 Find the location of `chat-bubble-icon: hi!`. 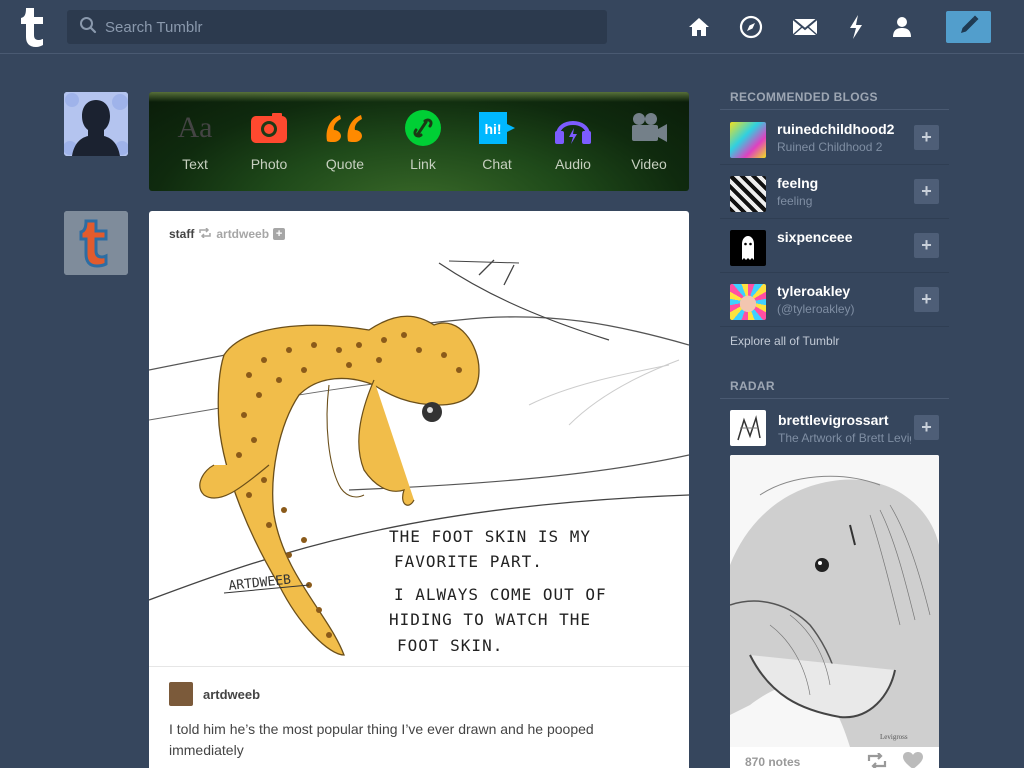

chat-bubble-icon: hi! is located at coordinates (497, 128).